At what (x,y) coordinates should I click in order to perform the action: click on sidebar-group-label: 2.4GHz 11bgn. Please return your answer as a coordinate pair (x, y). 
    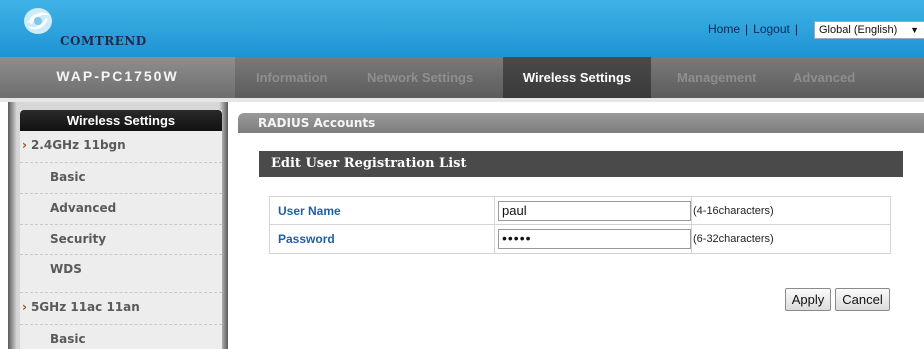
    Looking at the image, I should click on (78, 145).